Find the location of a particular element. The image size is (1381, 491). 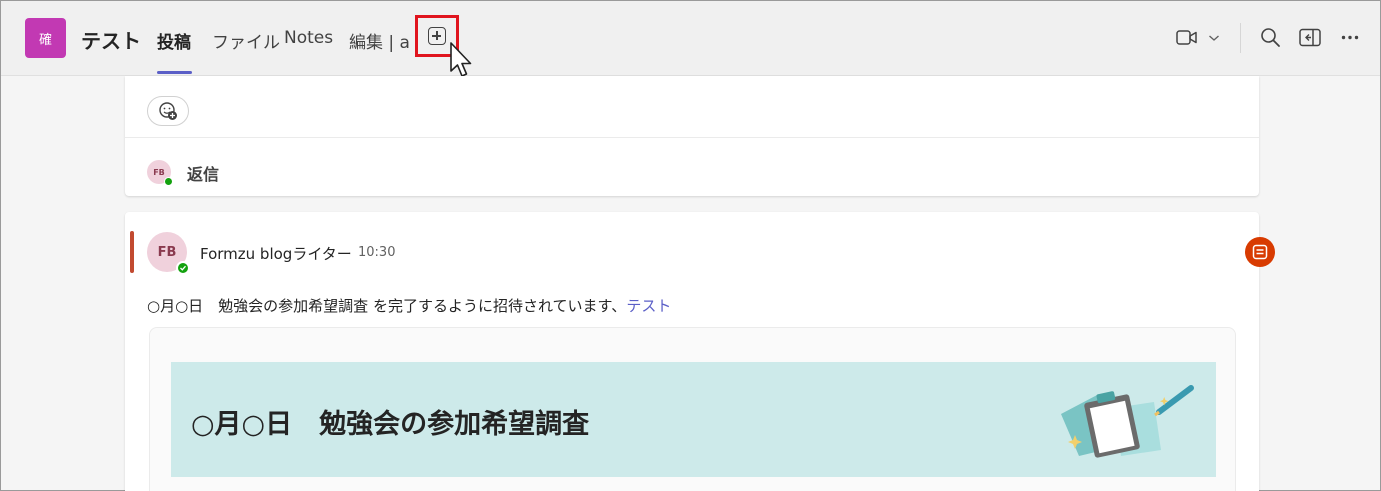

card-divider is located at coordinates (692, 137).